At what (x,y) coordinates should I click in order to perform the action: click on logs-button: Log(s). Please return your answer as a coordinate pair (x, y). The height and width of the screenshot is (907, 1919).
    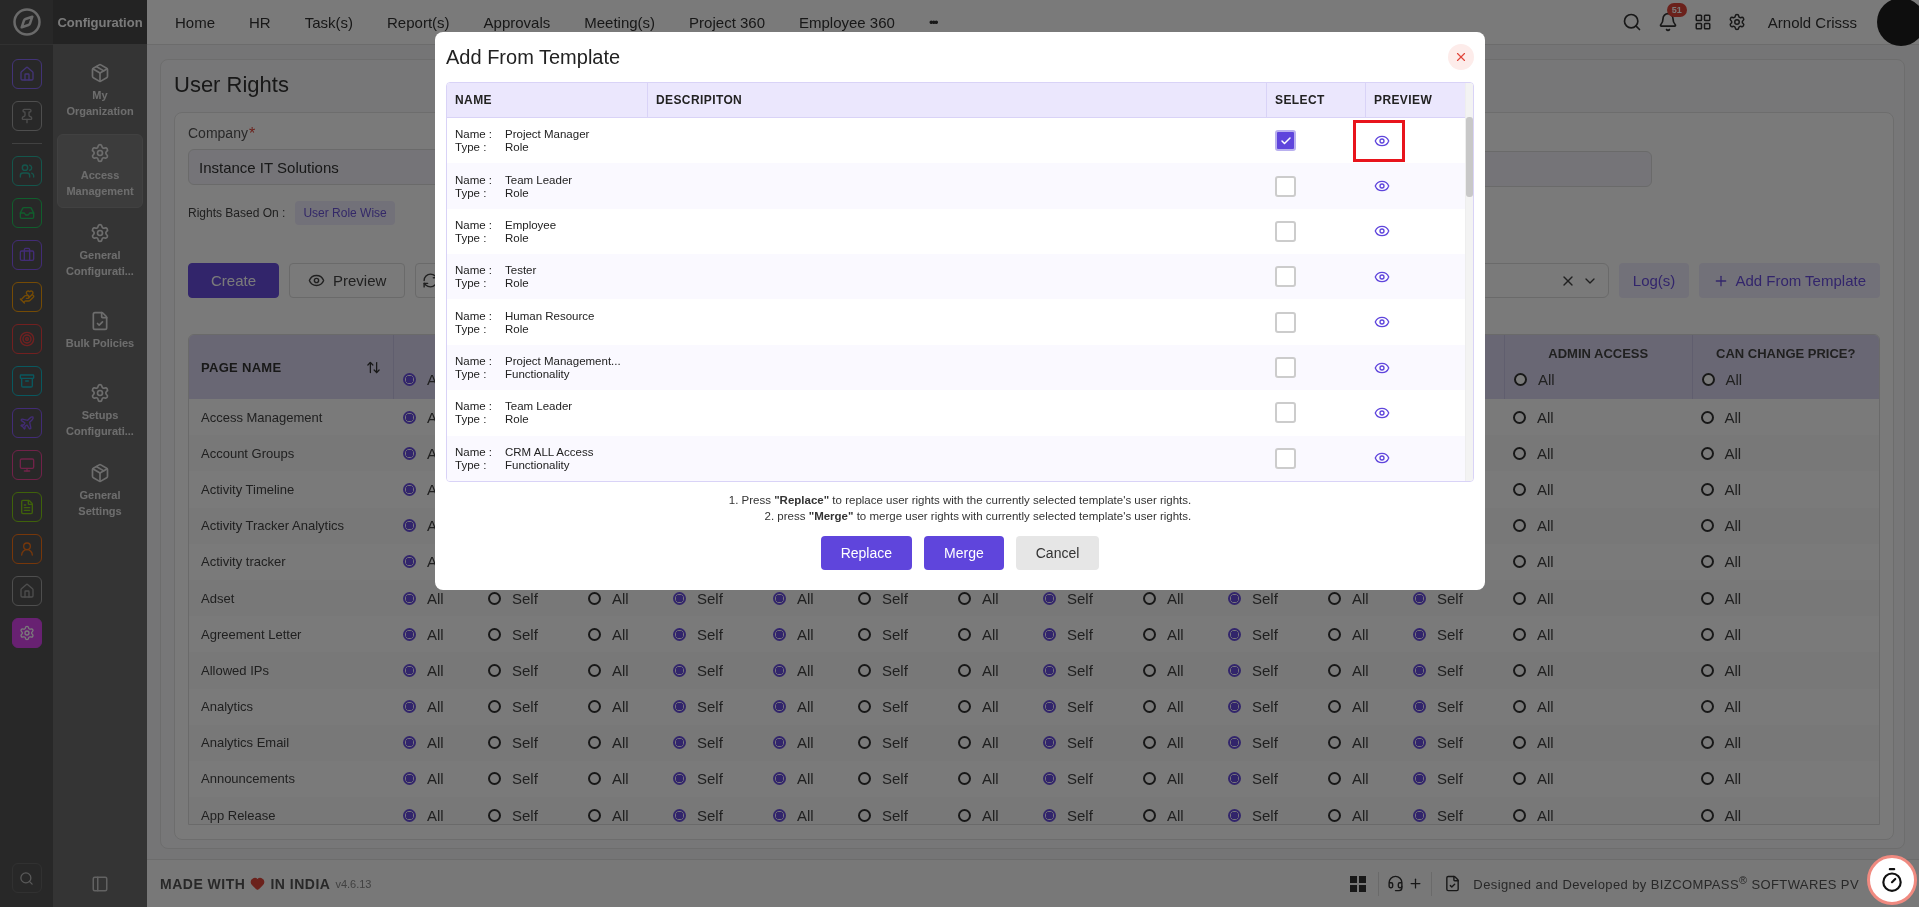
    Looking at the image, I should click on (1654, 280).